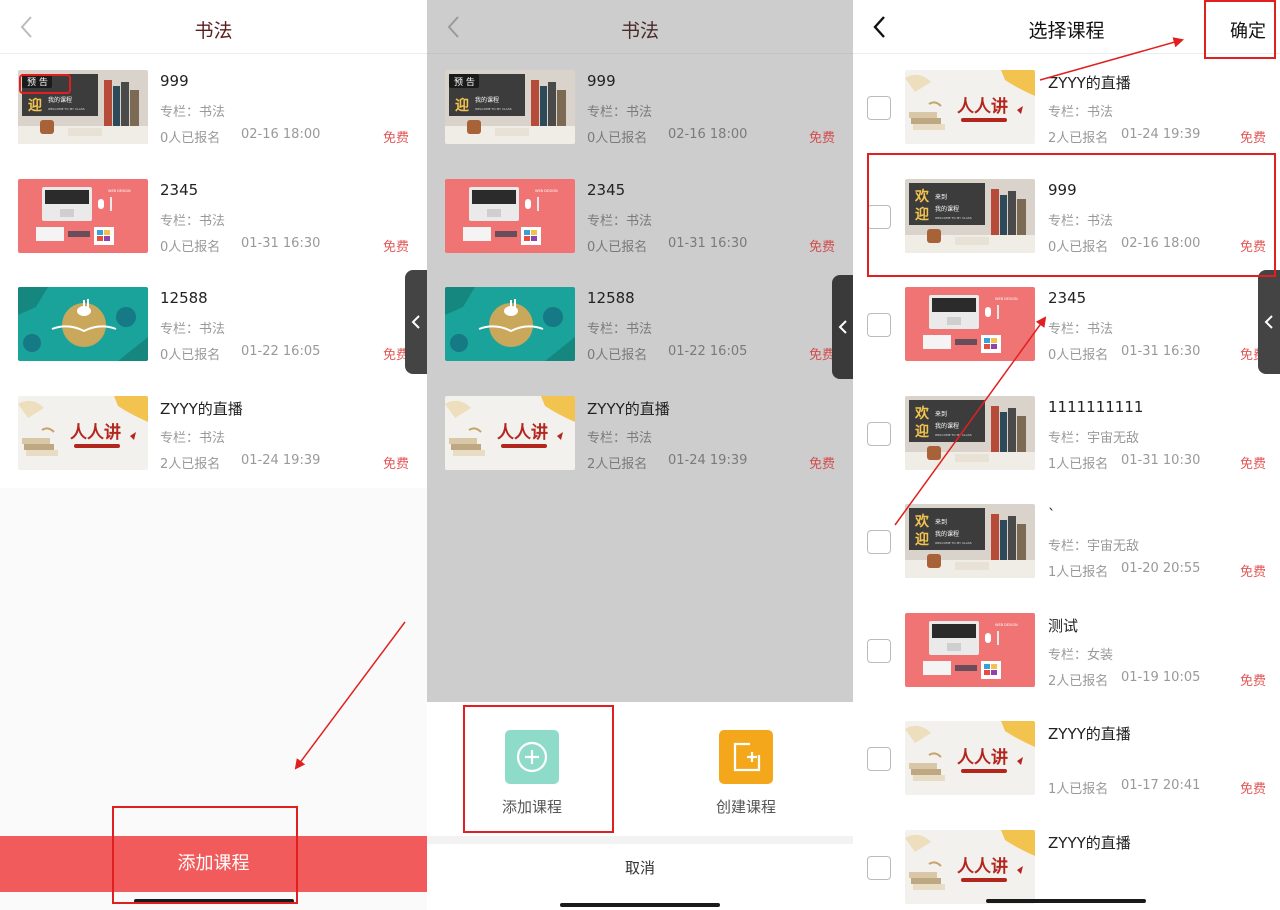 Image resolution: width=1280 pixels, height=910 pixels. I want to click on course-name: 2345, so click(1067, 298).